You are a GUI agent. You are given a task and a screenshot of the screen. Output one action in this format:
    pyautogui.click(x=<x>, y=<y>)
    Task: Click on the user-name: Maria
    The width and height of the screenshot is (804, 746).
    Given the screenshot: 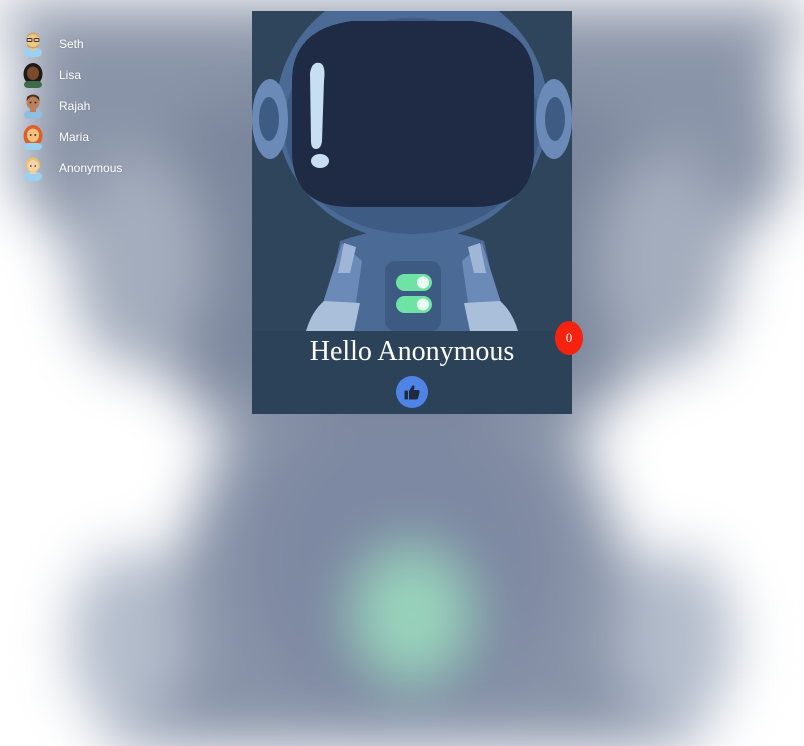 What is the action you would take?
    pyautogui.click(x=74, y=136)
    